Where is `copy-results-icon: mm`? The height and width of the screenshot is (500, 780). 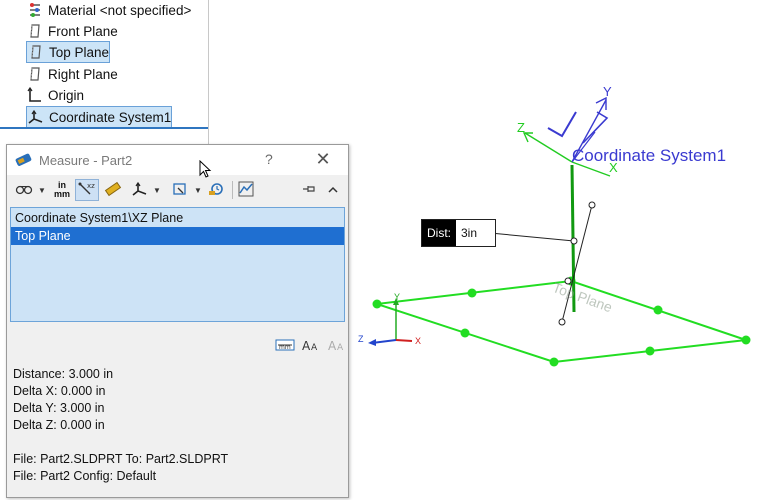 copy-results-icon: mm is located at coordinates (285, 347).